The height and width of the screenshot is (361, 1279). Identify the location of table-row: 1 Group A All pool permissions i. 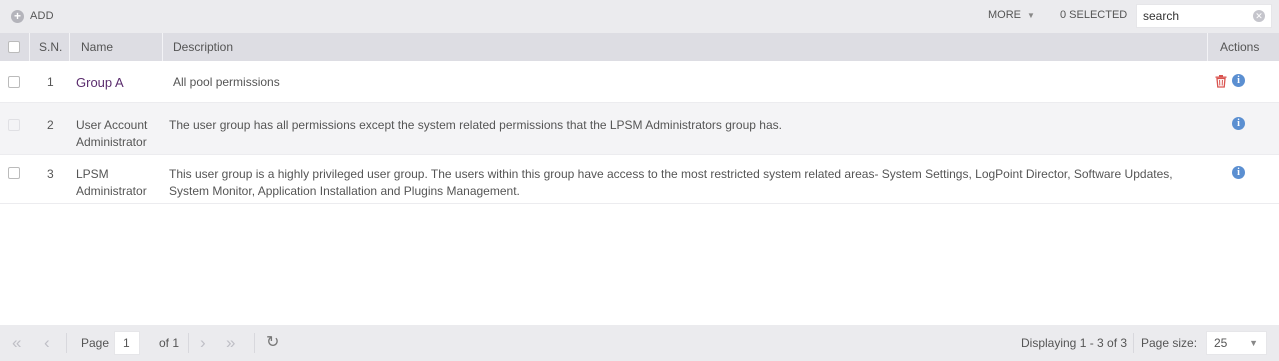
(639, 82).